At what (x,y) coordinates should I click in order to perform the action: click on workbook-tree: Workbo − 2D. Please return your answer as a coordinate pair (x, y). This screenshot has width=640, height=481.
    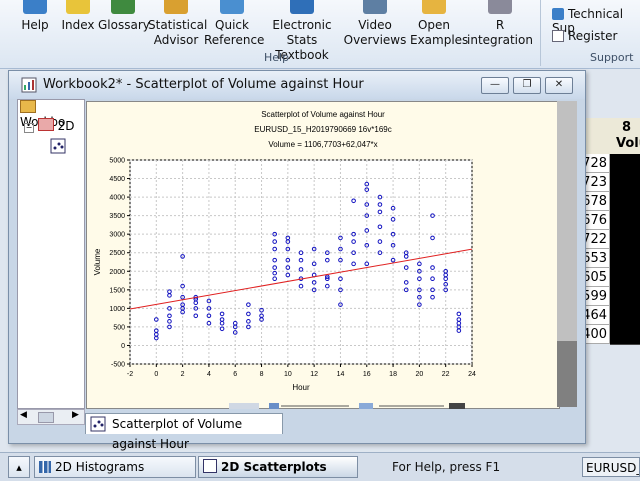
    Looking at the image, I should click on (51, 254).